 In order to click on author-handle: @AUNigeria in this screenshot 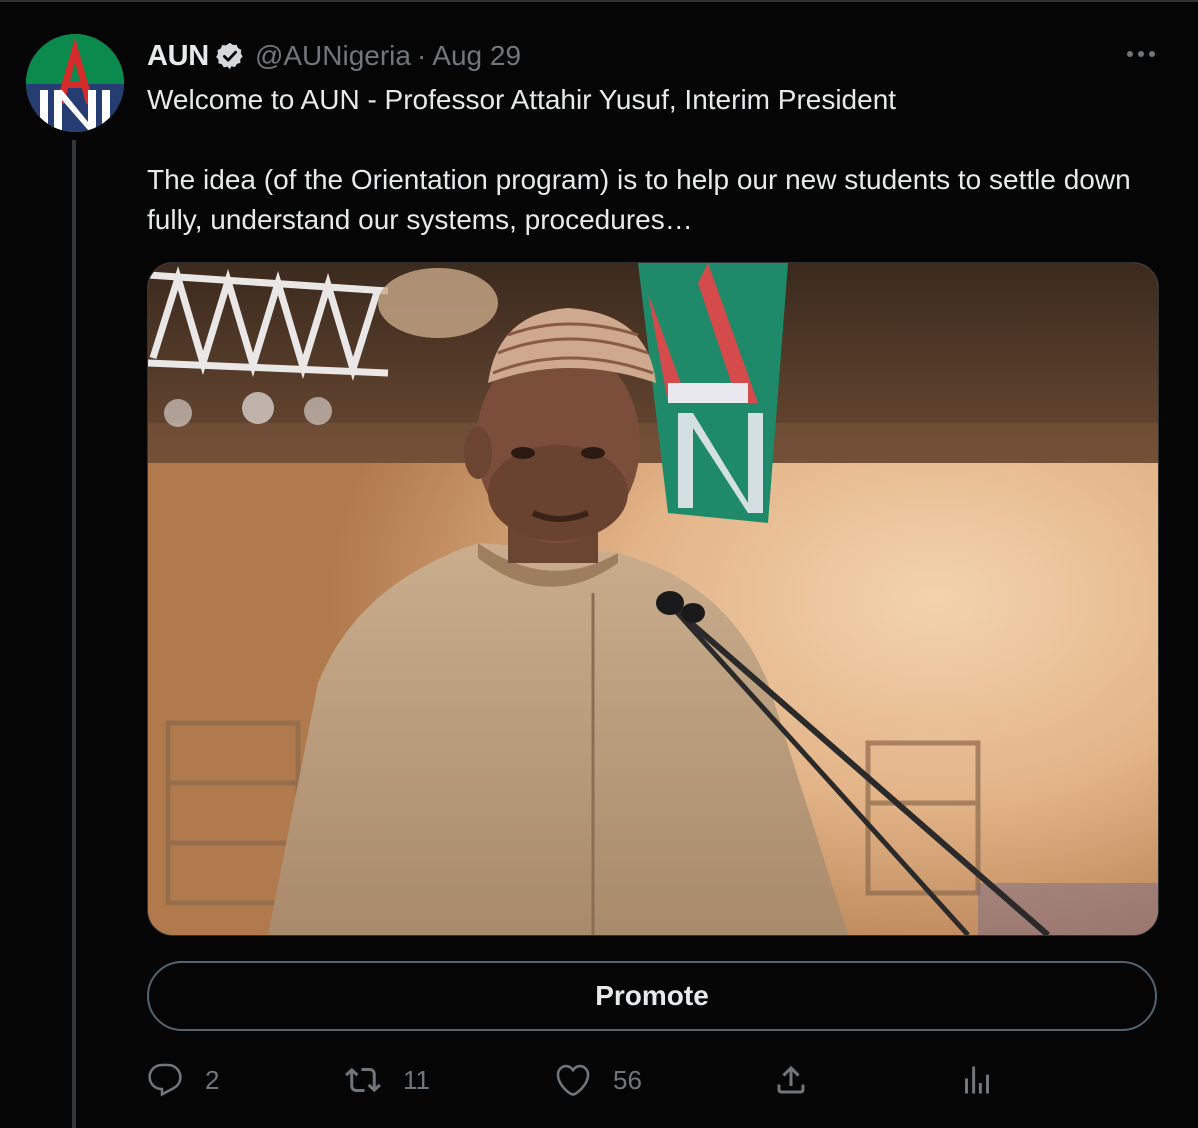, I will do `click(333, 56)`.